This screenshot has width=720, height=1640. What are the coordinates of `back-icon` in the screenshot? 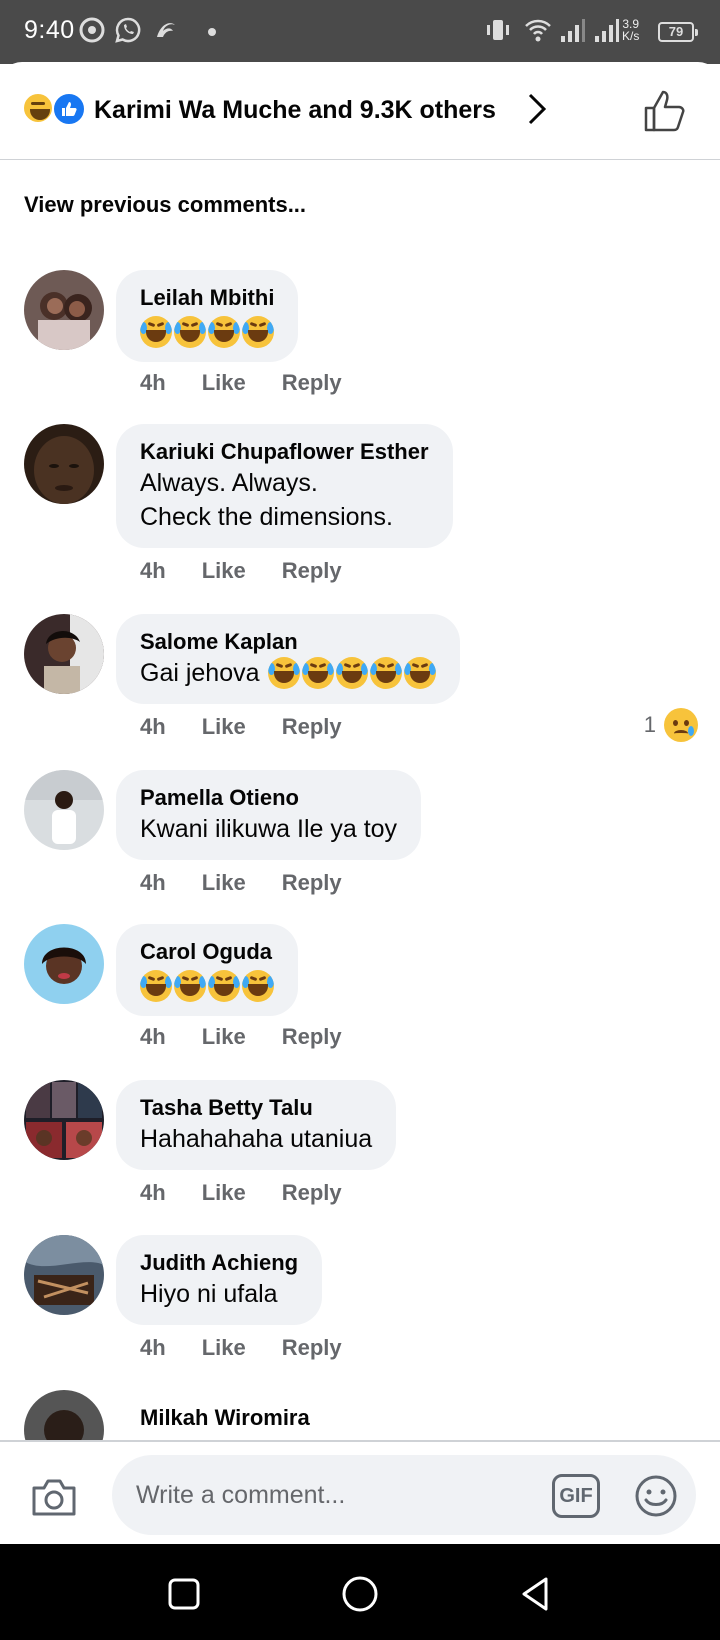 It's located at (536, 1594).